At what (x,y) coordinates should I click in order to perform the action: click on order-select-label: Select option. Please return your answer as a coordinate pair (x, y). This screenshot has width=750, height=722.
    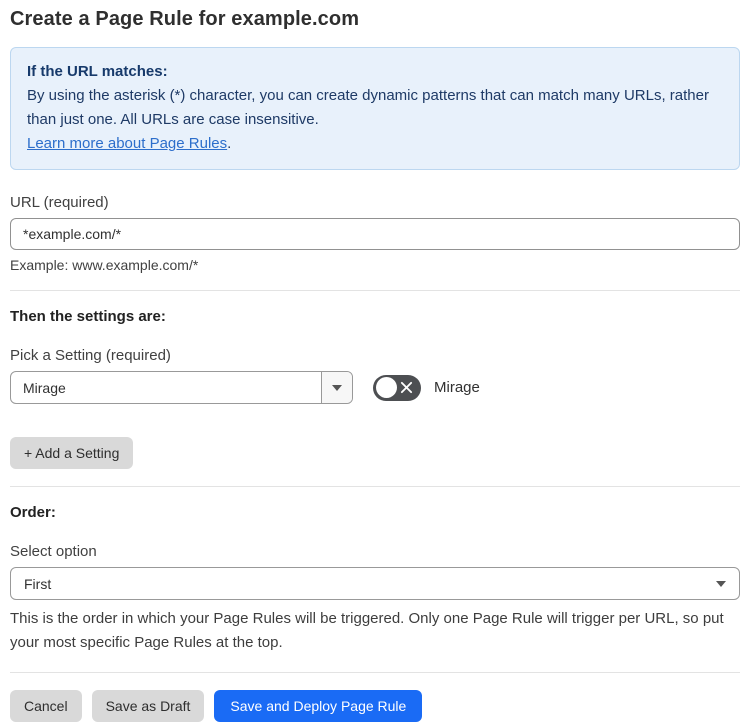
    Looking at the image, I should click on (53, 551).